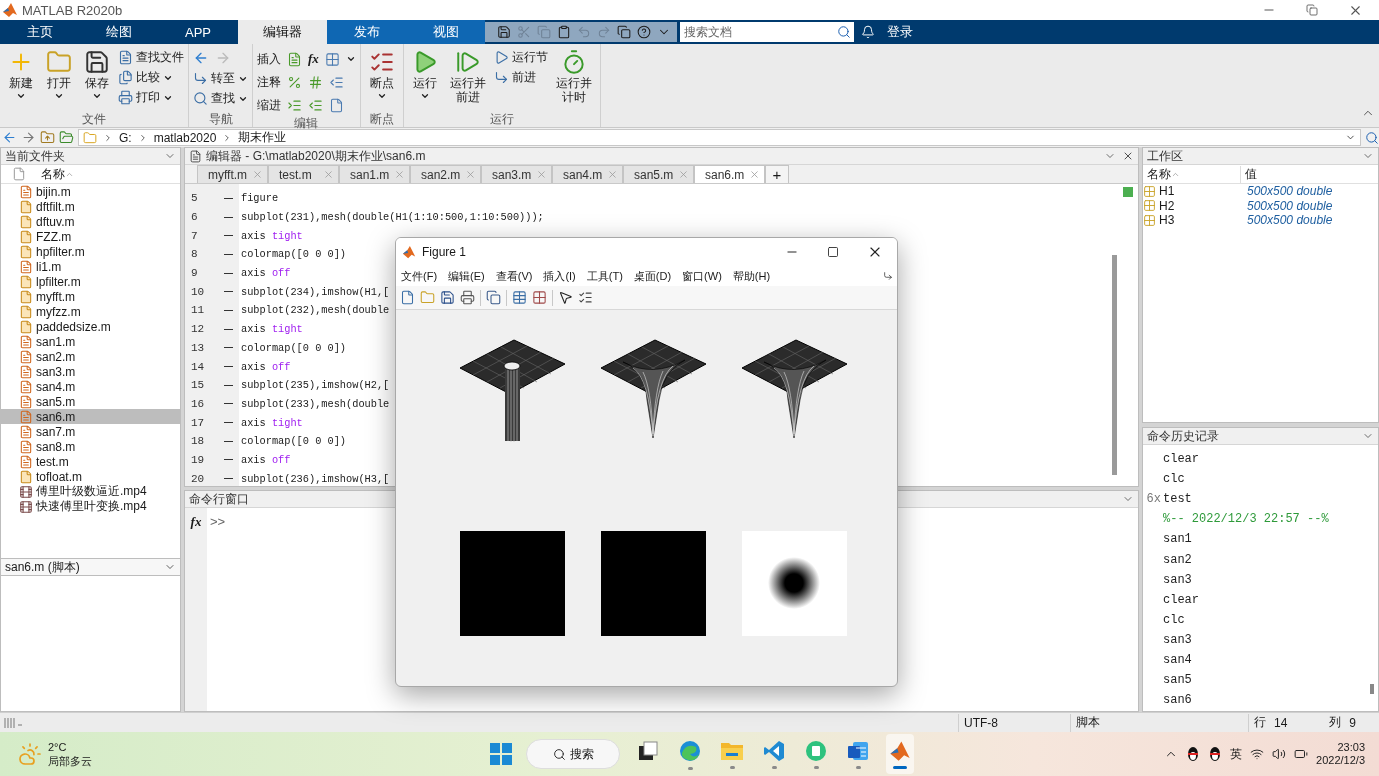 This screenshot has height=776, width=1379. What do you see at coordinates (90, 221) in the screenshot?
I see `file-row: dftuv.m` at bounding box center [90, 221].